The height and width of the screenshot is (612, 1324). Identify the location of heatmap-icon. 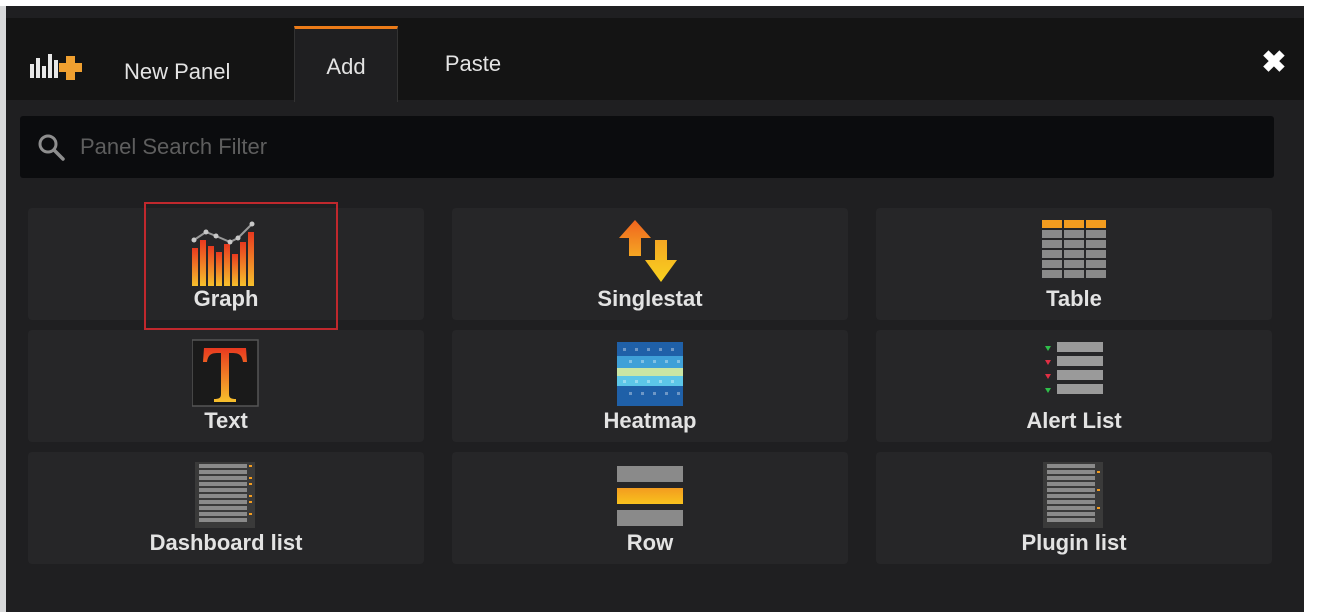
(650, 374).